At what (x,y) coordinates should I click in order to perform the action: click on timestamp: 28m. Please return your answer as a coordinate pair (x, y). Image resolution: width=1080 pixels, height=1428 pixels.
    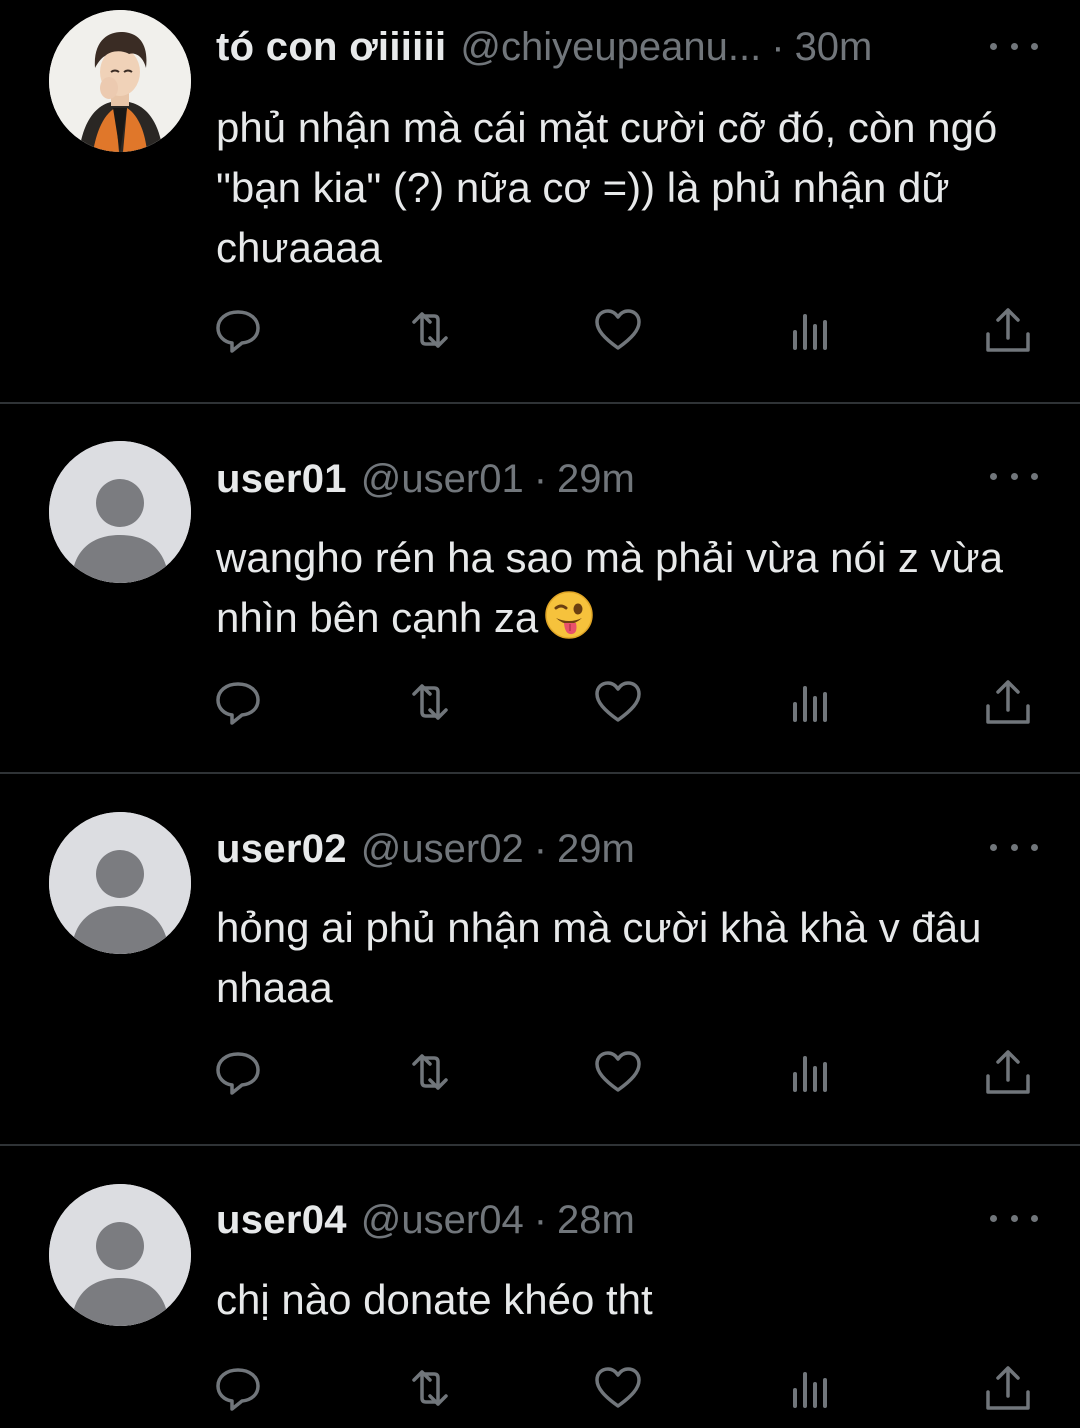
    Looking at the image, I should click on (596, 1220).